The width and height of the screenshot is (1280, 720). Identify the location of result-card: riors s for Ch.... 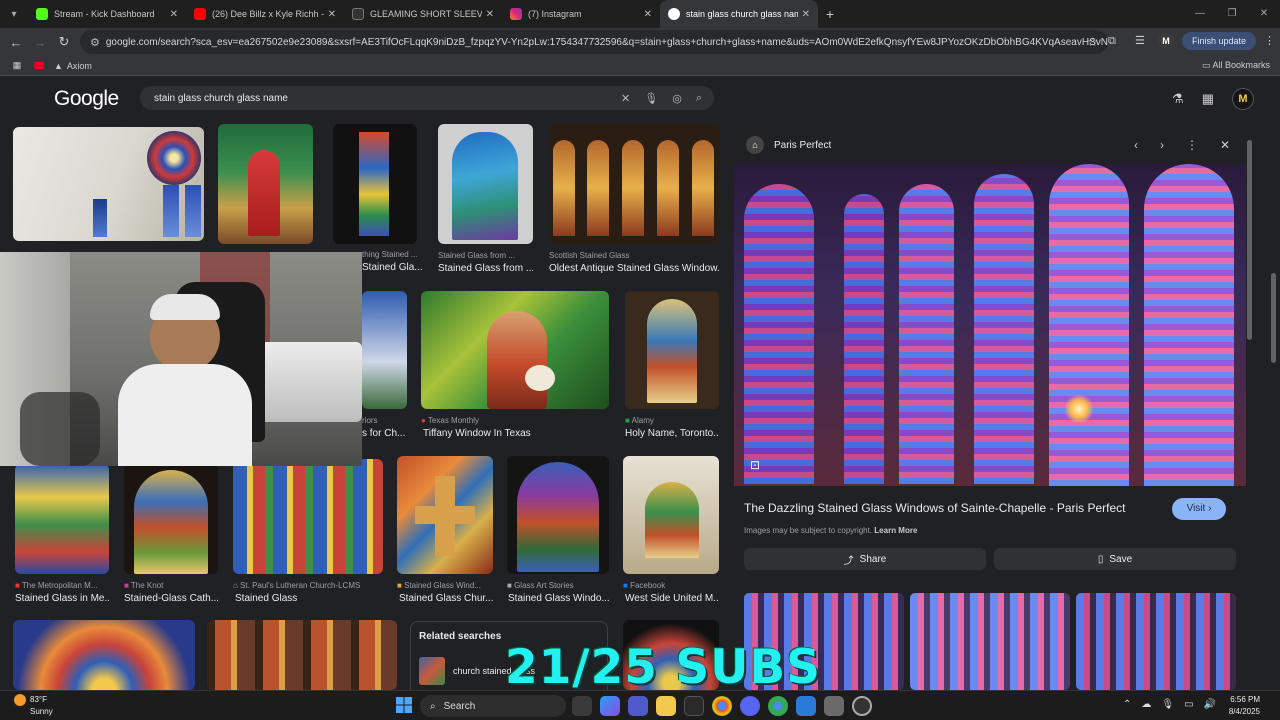
(384, 365).